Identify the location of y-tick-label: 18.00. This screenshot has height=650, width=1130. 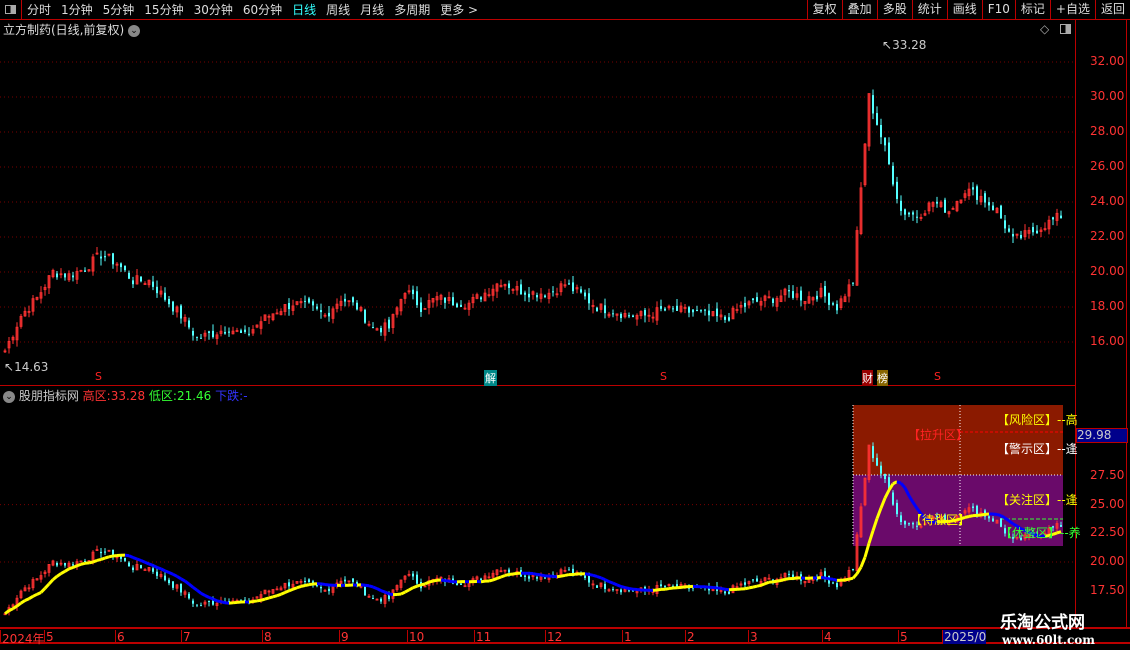
(1107, 306).